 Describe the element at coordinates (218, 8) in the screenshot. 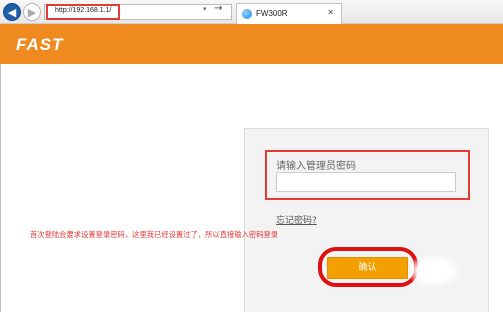

I see `go-arrow-icon: →` at that location.